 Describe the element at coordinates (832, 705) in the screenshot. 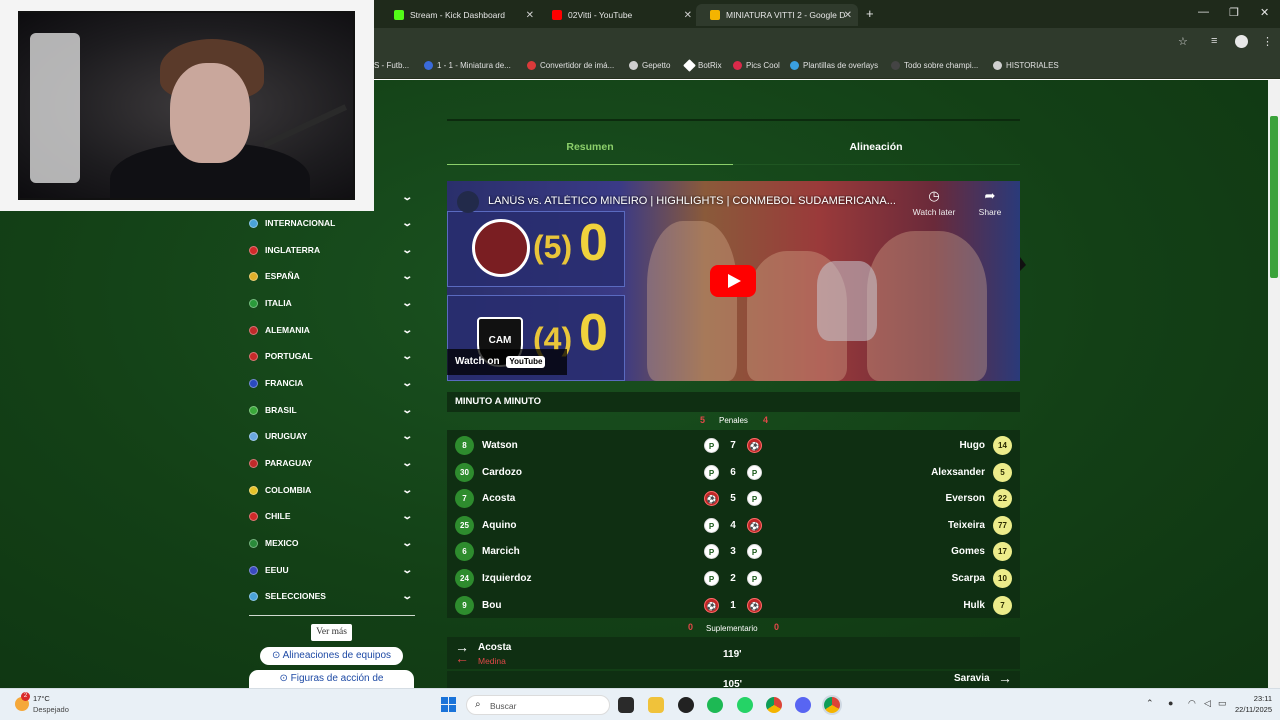

I see `chrome-active-icon` at that location.